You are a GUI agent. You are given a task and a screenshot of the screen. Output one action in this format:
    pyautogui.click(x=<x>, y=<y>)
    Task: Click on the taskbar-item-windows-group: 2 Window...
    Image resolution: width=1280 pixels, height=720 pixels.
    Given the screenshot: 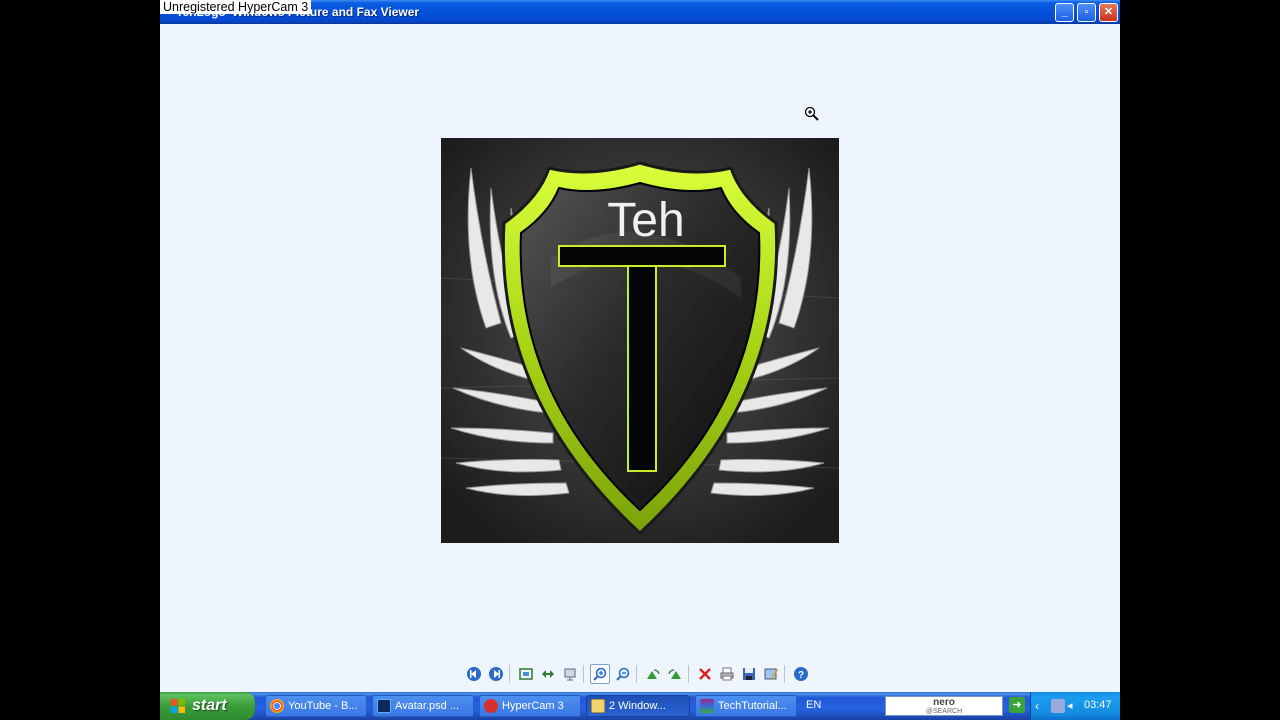 What is the action you would take?
    pyautogui.click(x=638, y=706)
    